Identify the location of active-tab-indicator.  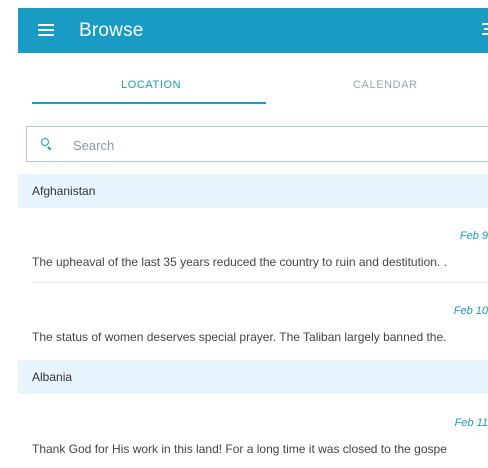
(149, 103).